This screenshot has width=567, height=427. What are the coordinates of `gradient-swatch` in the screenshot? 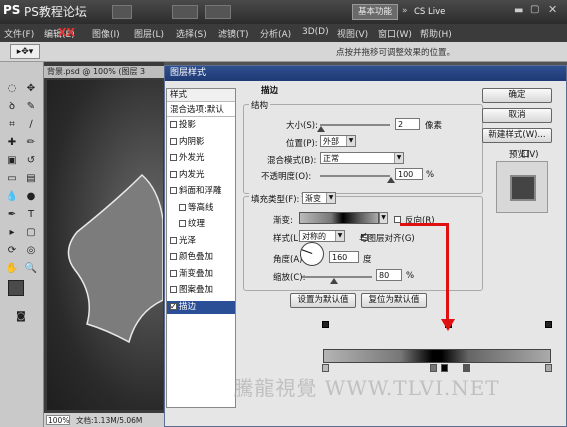 It's located at (339, 218).